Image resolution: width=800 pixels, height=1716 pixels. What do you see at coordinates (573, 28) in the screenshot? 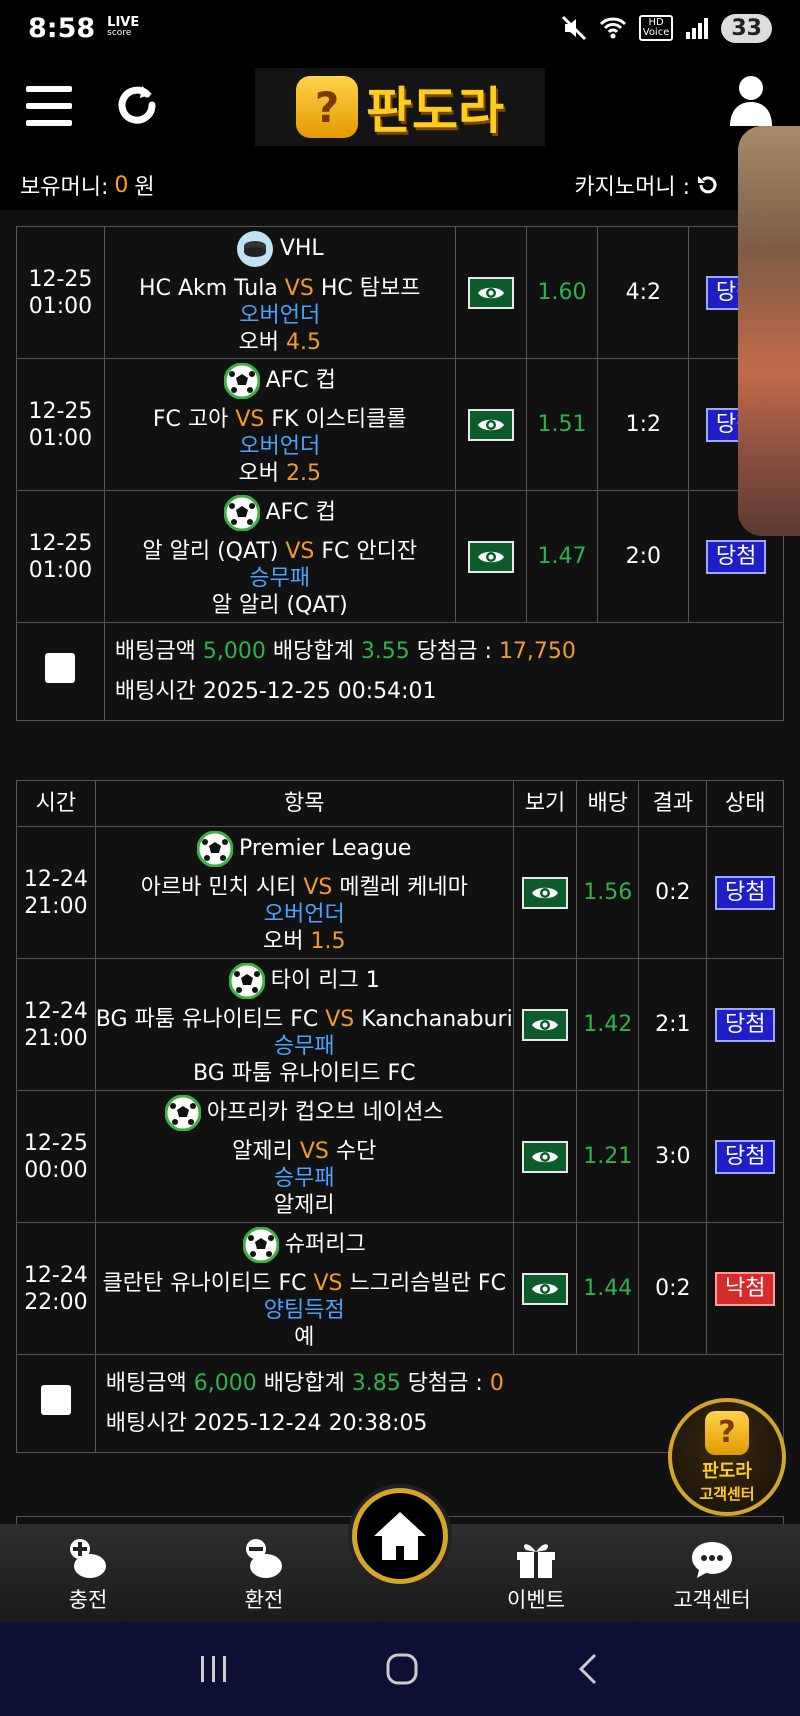
I see `mute-icon` at bounding box center [573, 28].